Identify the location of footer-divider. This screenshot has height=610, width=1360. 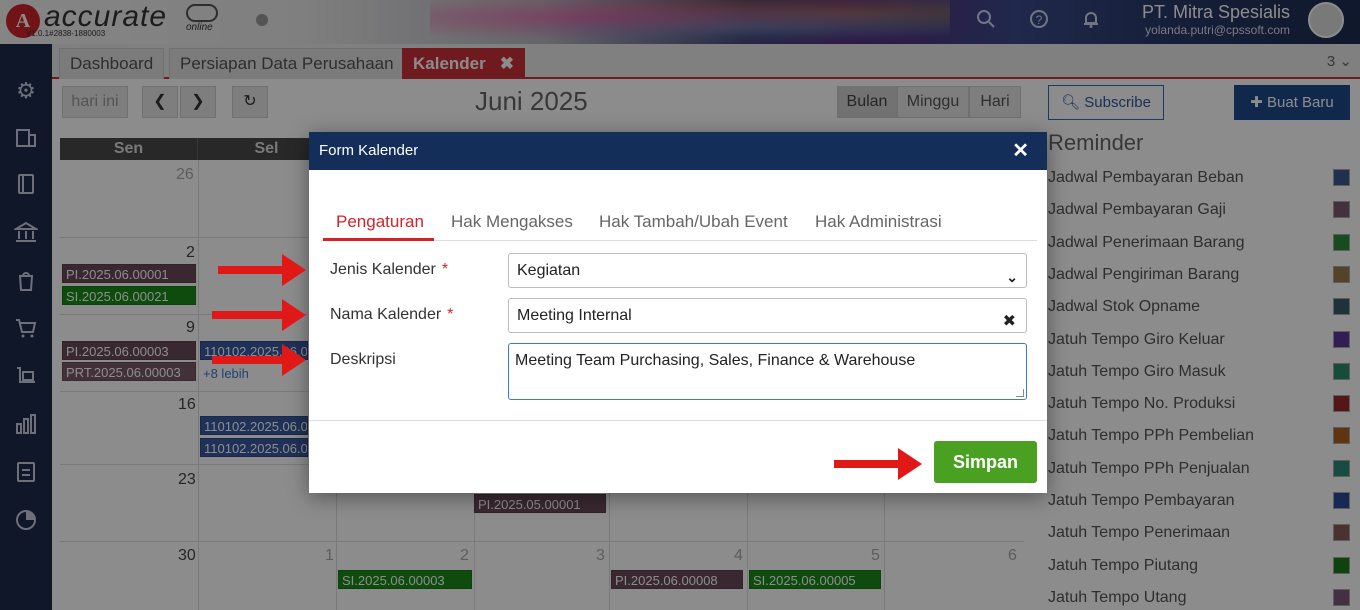
(678, 420).